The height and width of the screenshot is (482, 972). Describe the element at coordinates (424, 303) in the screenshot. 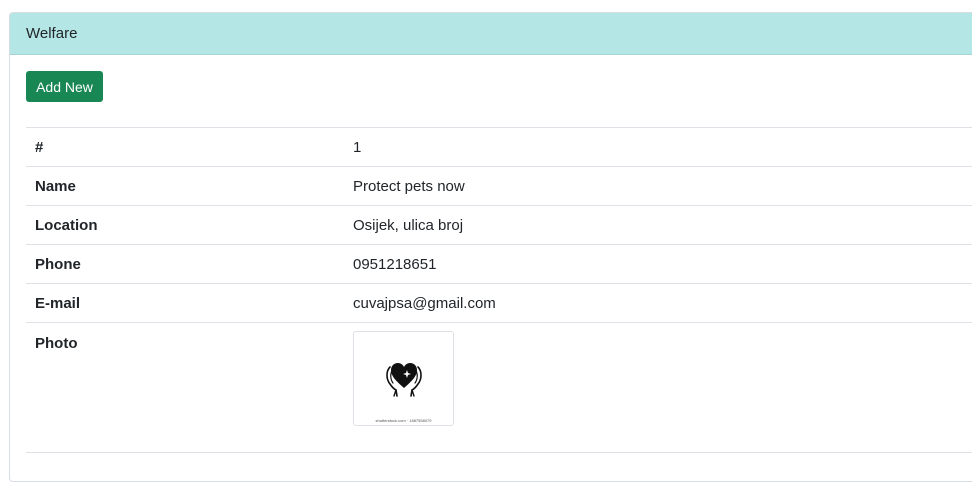

I see `row-value: cuvajpsa@gmail.com` at that location.